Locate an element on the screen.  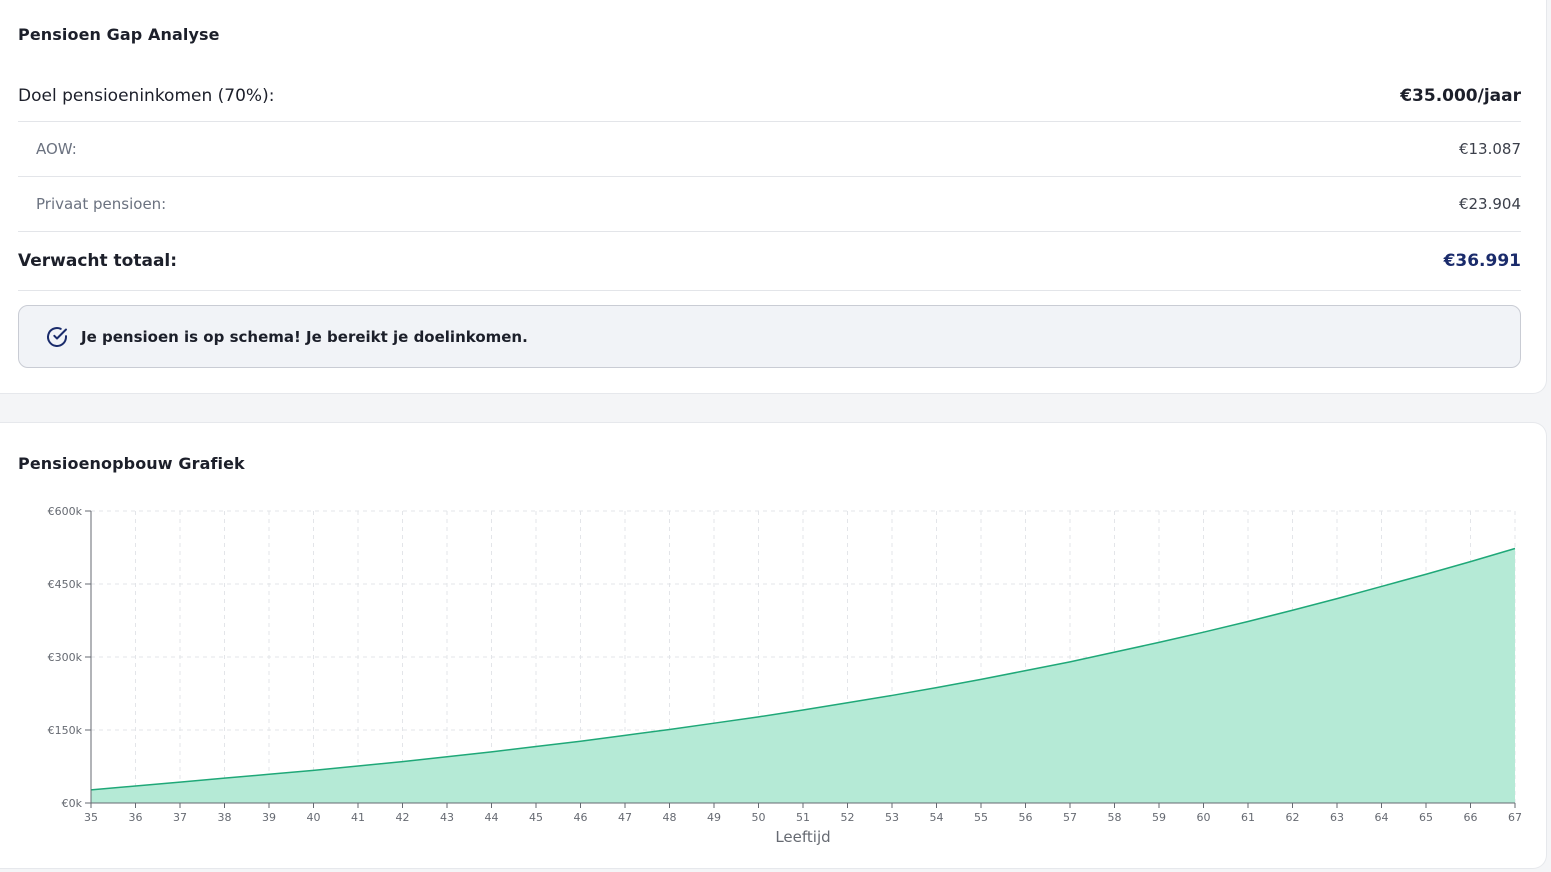
check-circle-icon is located at coordinates (57, 337).